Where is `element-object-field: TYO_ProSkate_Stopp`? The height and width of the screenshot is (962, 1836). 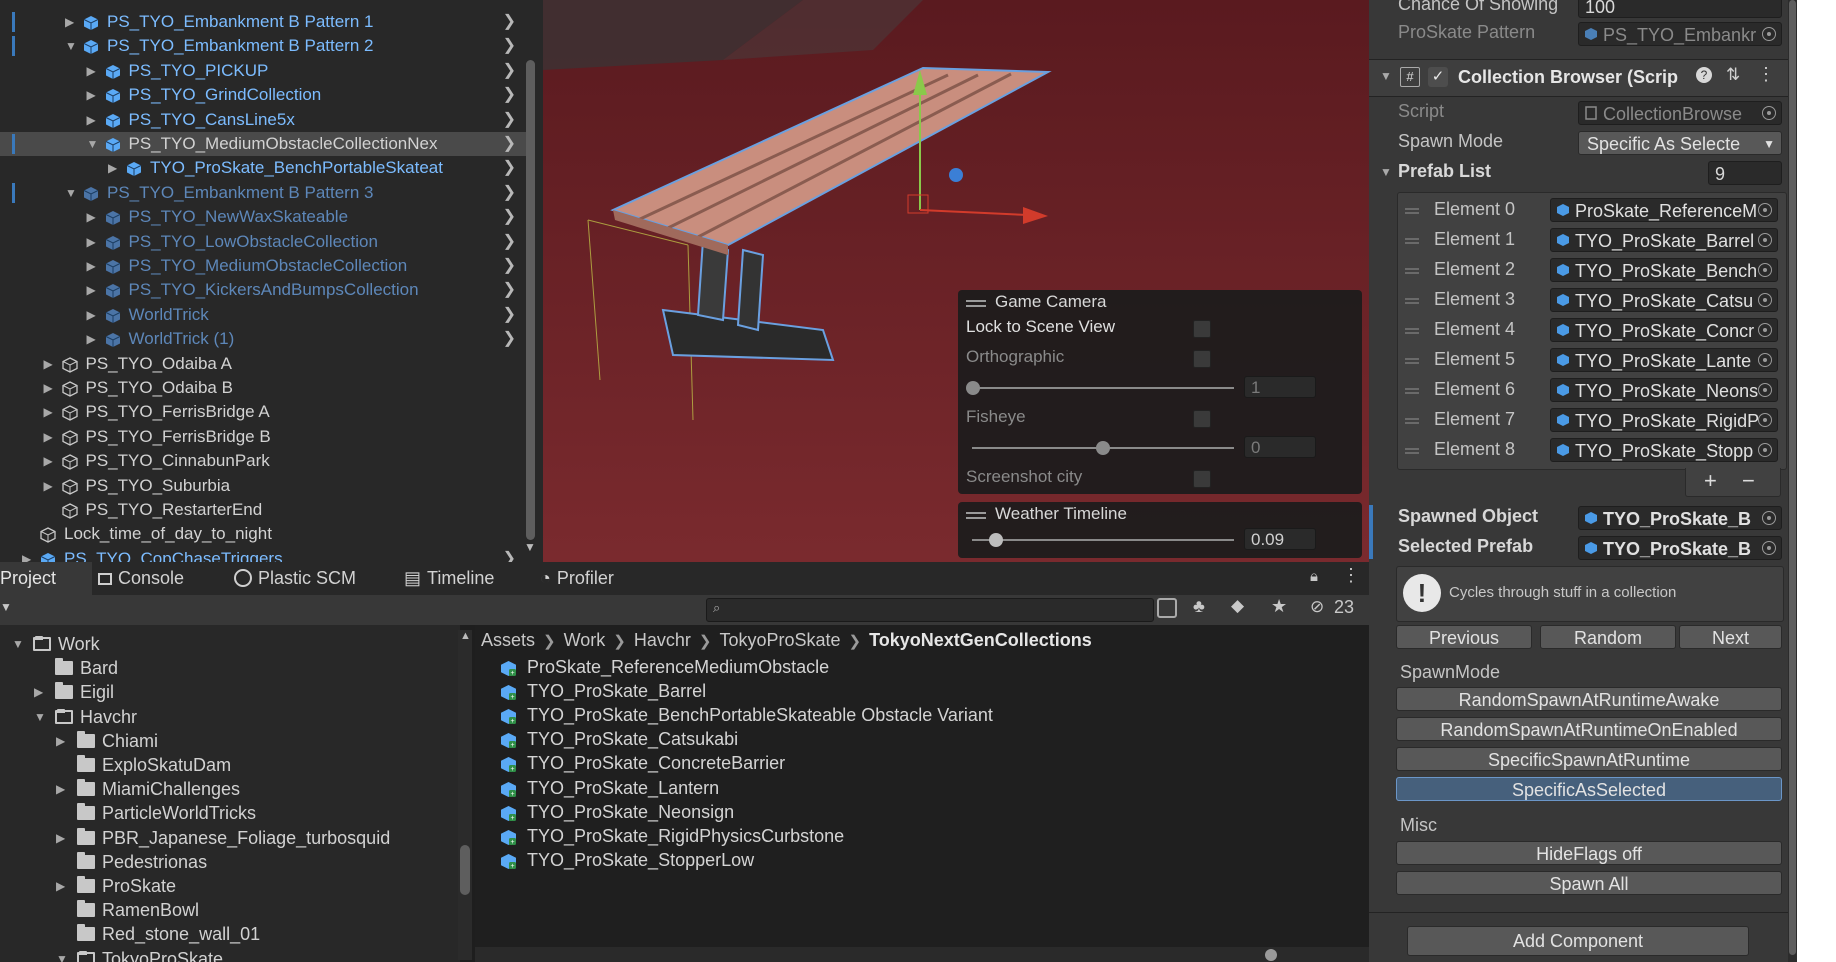
element-object-field: TYO_ProSkate_Stopp is located at coordinates (1664, 450).